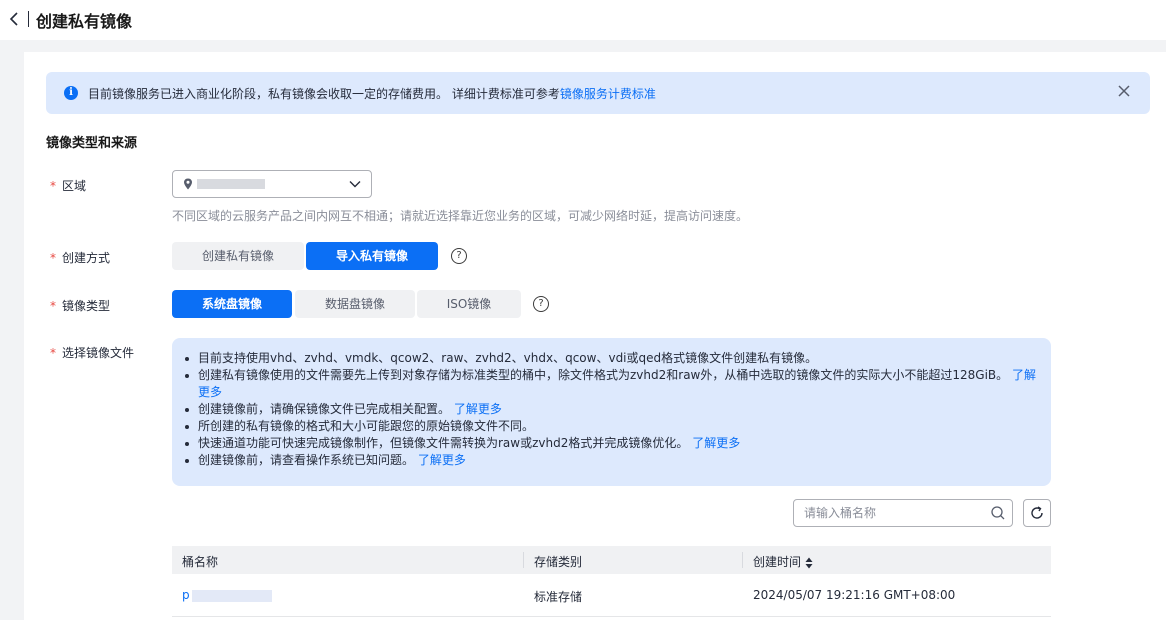 The image size is (1166, 620). Describe the element at coordinates (86, 258) in the screenshot. I see `create-method-label-text: 创建方式` at that location.